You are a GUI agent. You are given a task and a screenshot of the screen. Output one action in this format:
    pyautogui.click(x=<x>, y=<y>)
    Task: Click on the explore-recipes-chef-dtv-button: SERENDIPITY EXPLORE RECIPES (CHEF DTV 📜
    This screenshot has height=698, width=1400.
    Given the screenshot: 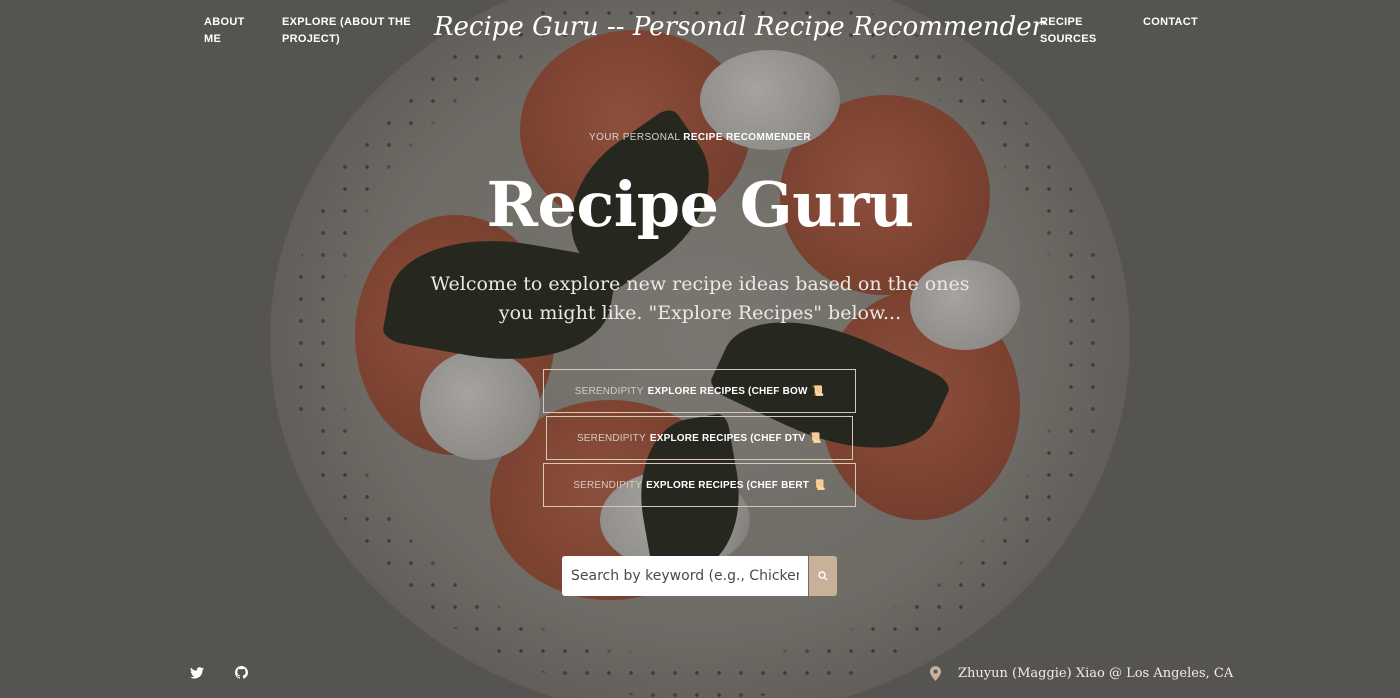 What is the action you would take?
    pyautogui.click(x=699, y=438)
    